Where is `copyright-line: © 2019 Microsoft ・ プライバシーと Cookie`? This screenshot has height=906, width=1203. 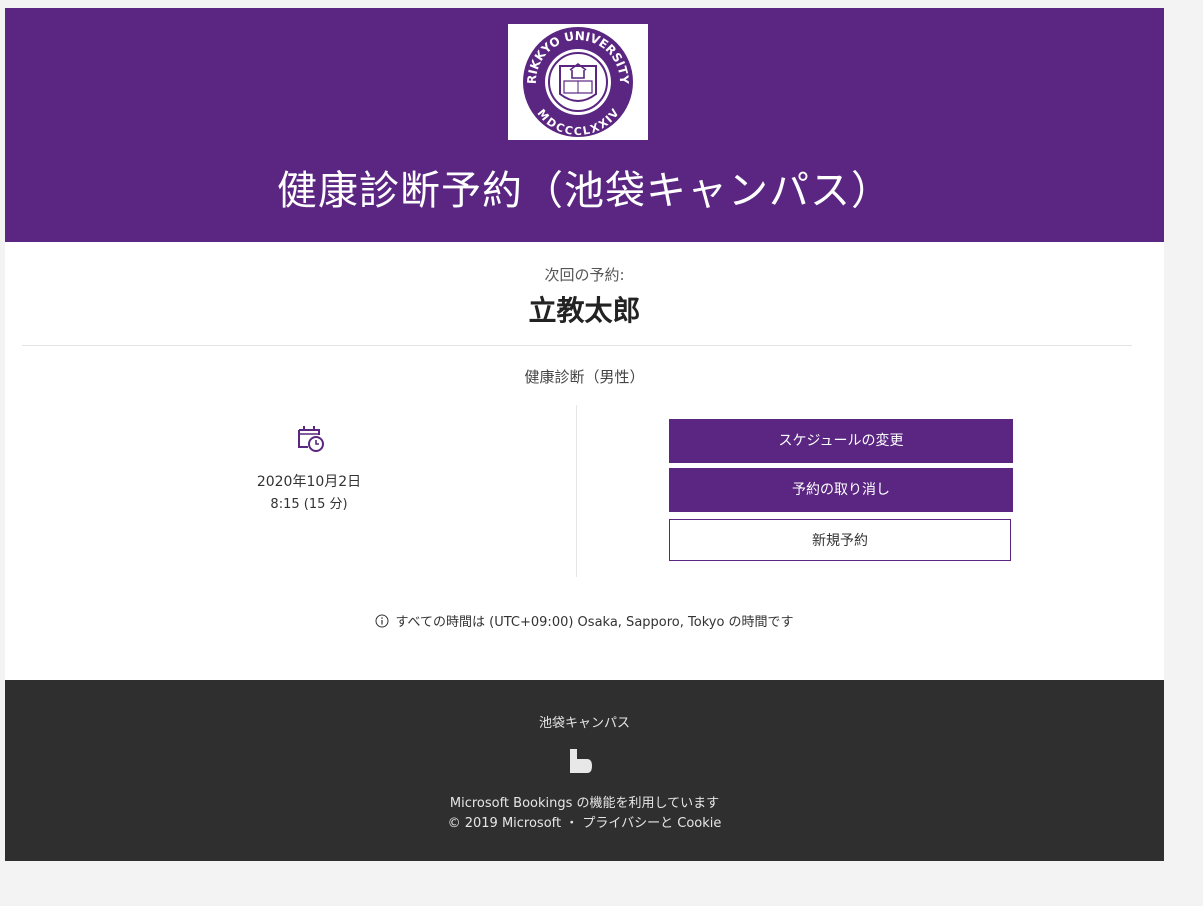 copyright-line: © 2019 Microsoft ・ プライバシーと Cookie is located at coordinates (584, 821).